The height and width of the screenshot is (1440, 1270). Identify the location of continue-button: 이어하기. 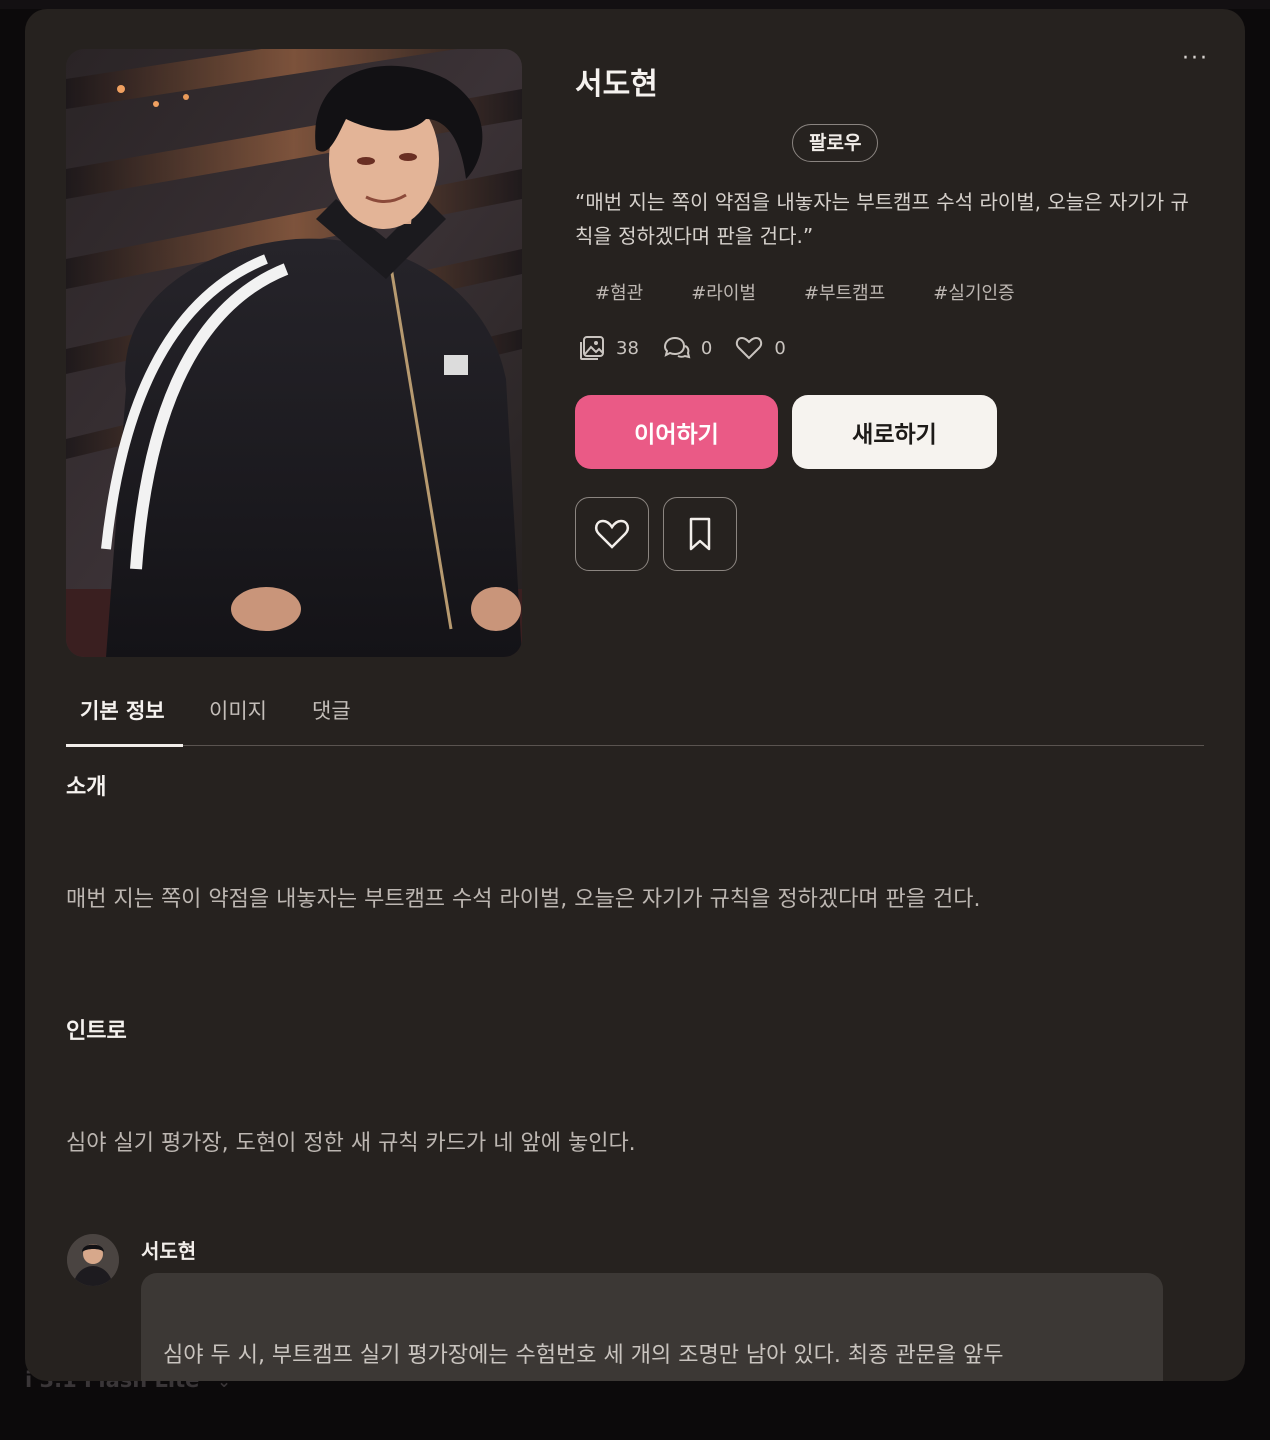
(676, 432).